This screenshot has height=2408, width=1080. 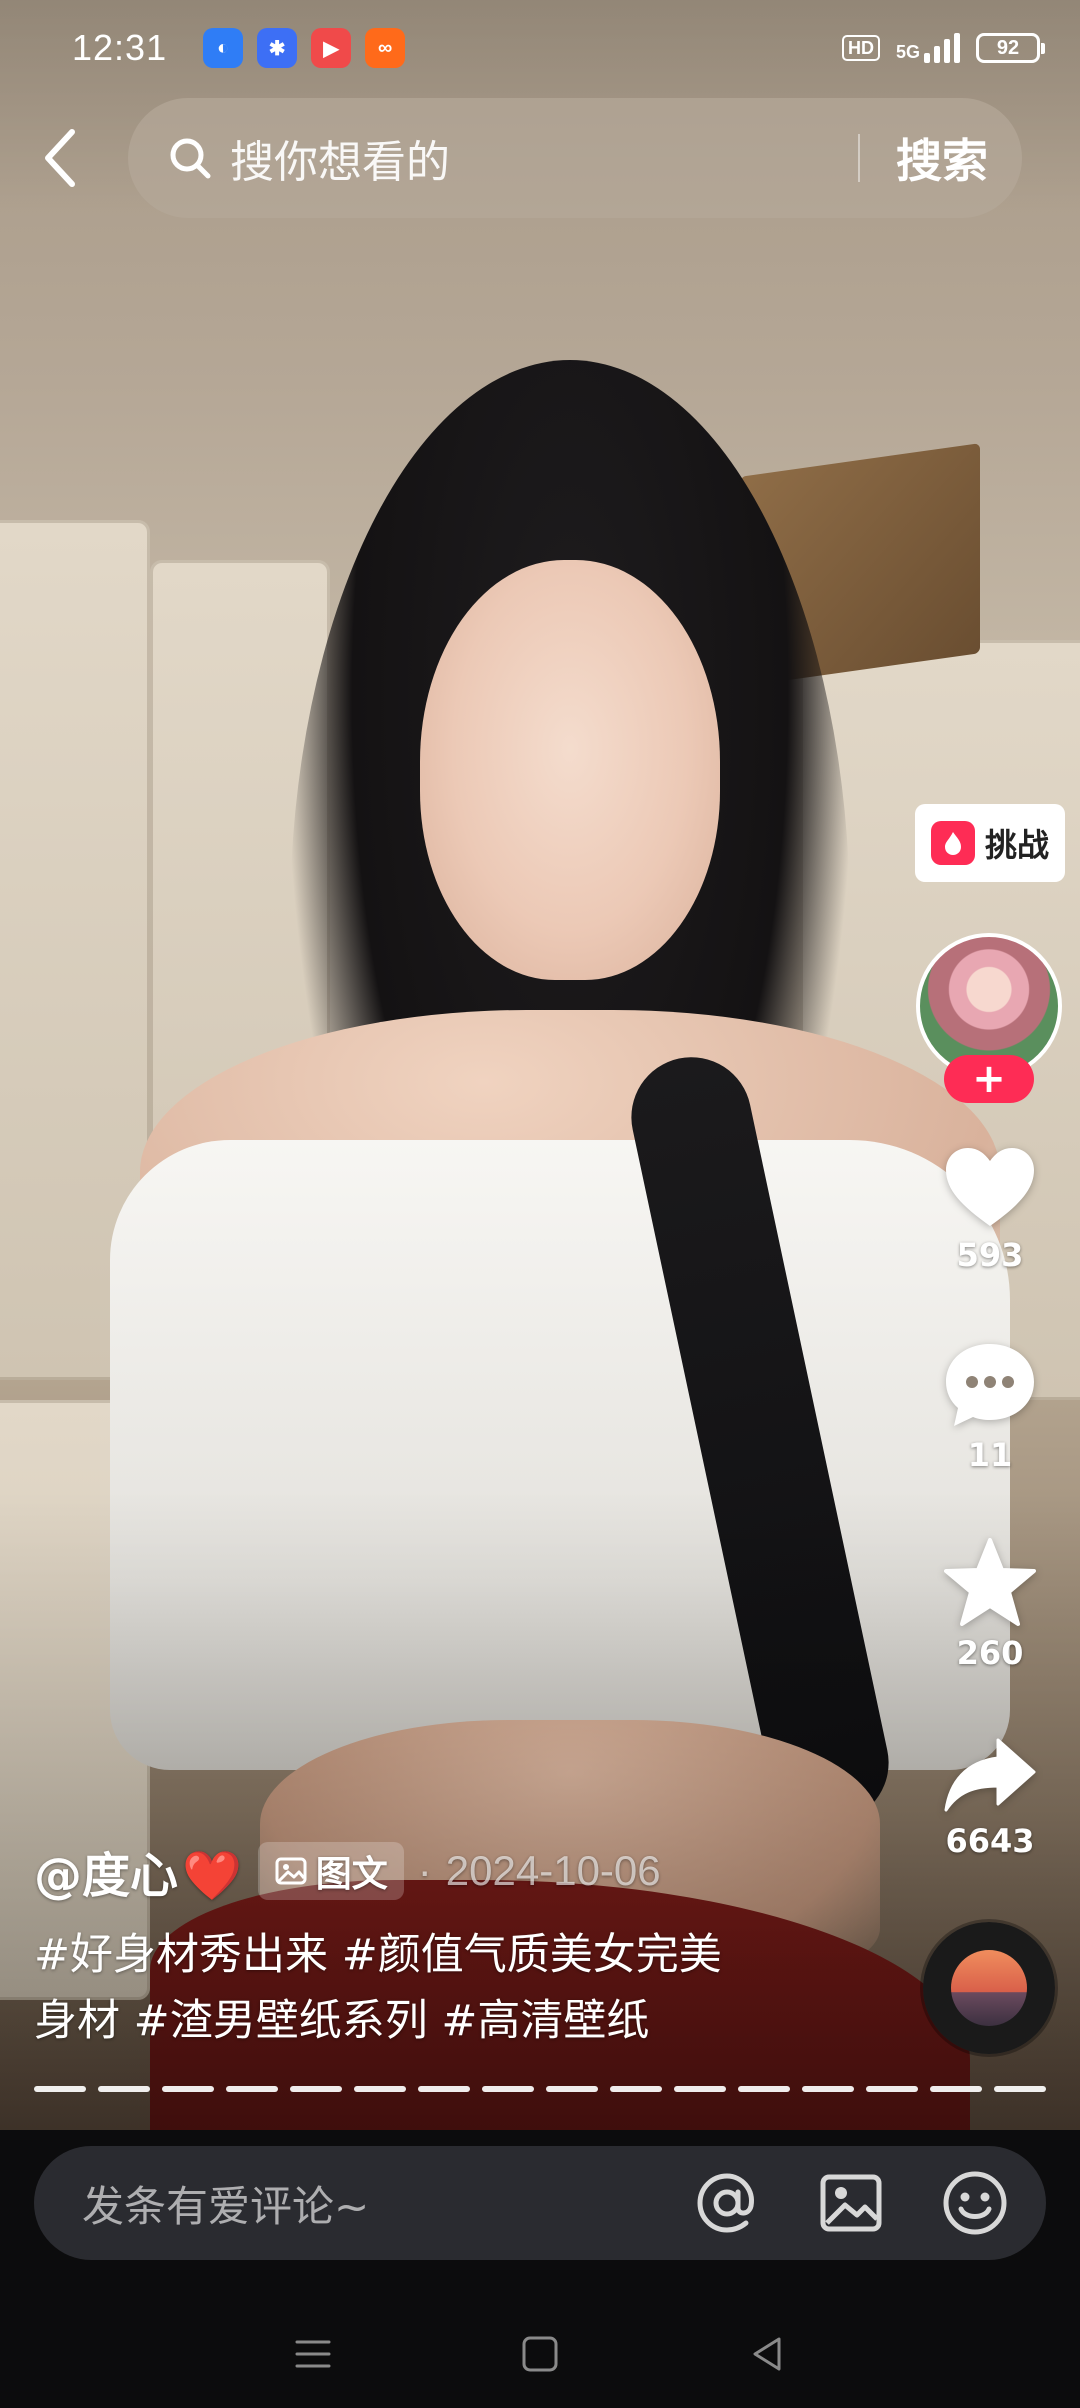 I want to click on comment-count: 11, so click(x=990, y=1455).